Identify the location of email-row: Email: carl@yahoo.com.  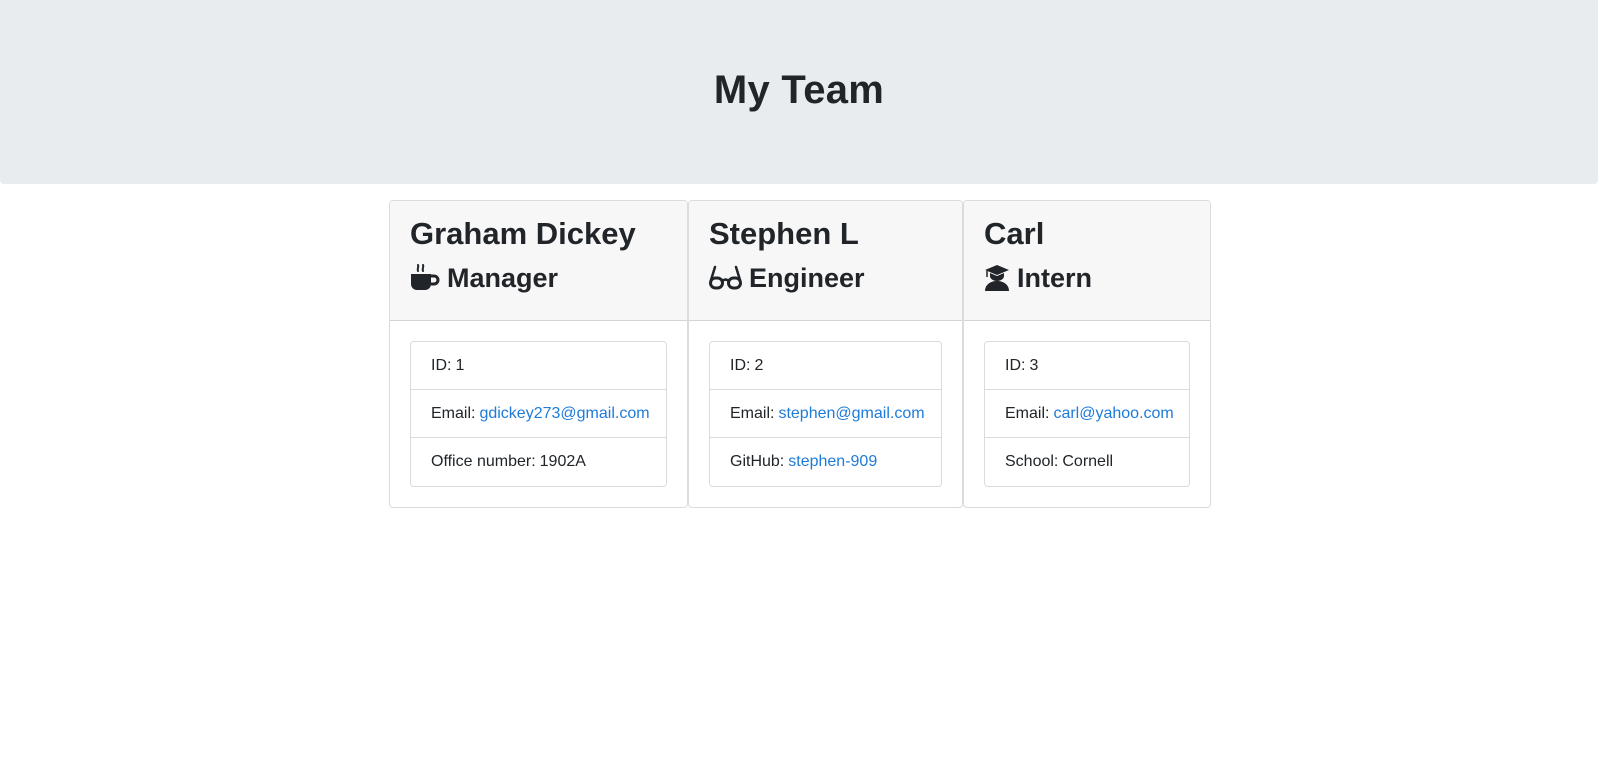
(1087, 414).